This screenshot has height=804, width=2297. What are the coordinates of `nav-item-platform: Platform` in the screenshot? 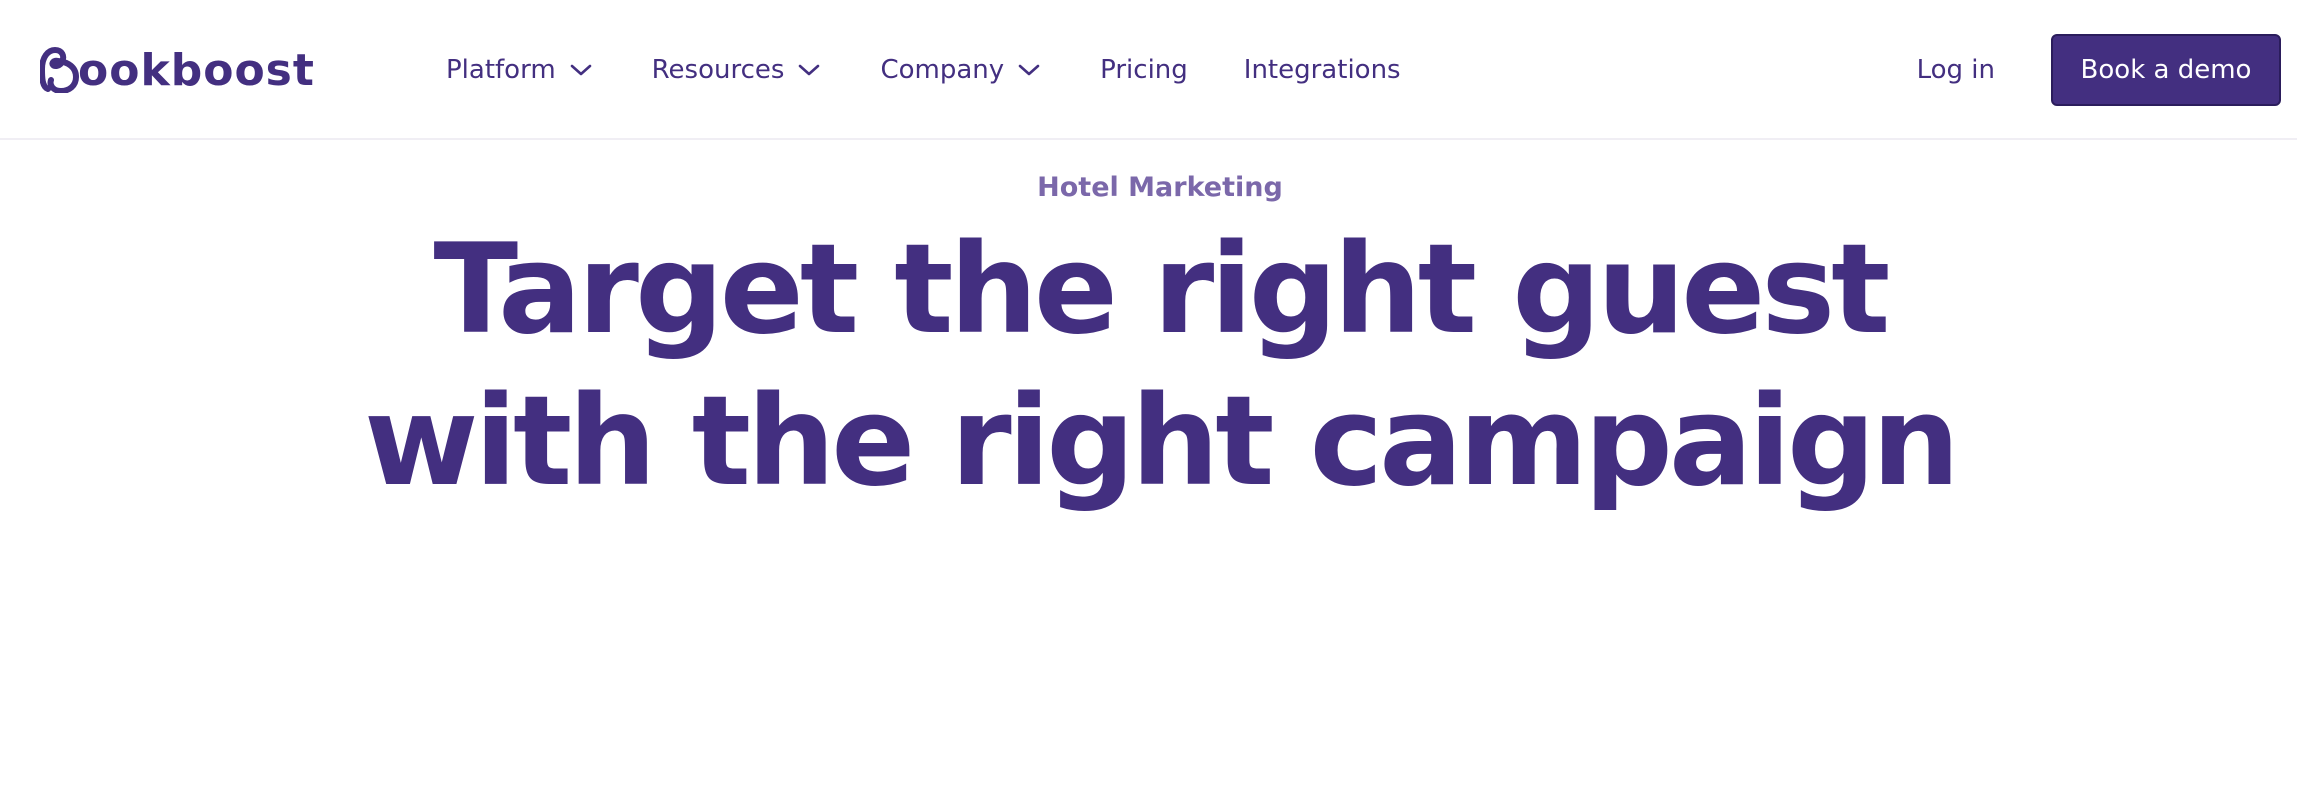 It's located at (519, 70).